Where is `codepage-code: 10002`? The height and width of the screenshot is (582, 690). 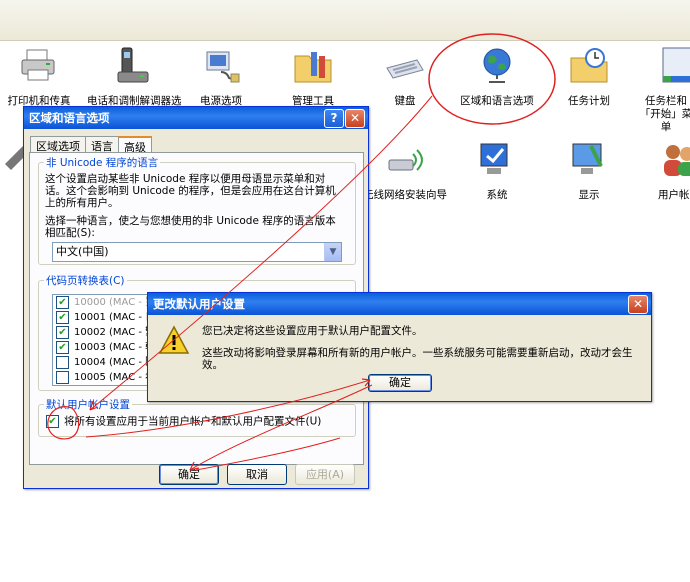 codepage-code: 10002 is located at coordinates (90, 332).